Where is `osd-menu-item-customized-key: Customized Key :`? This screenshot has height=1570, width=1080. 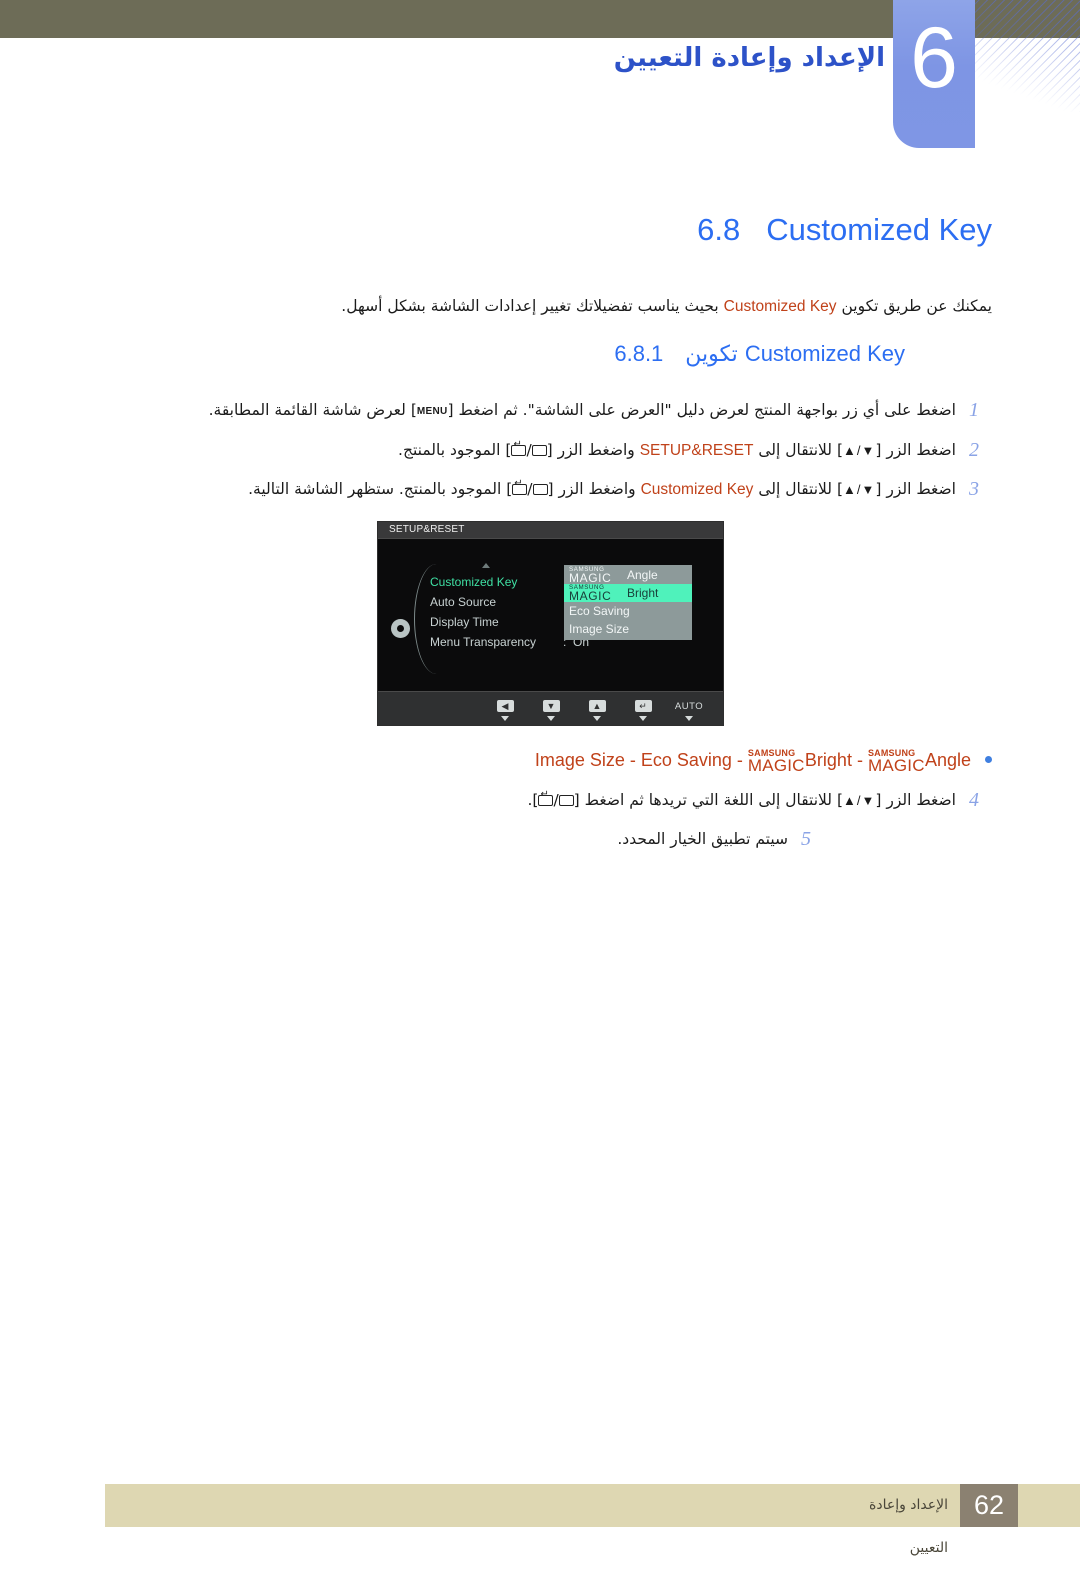 osd-menu-item-customized-key: Customized Key : is located at coordinates (498, 582).